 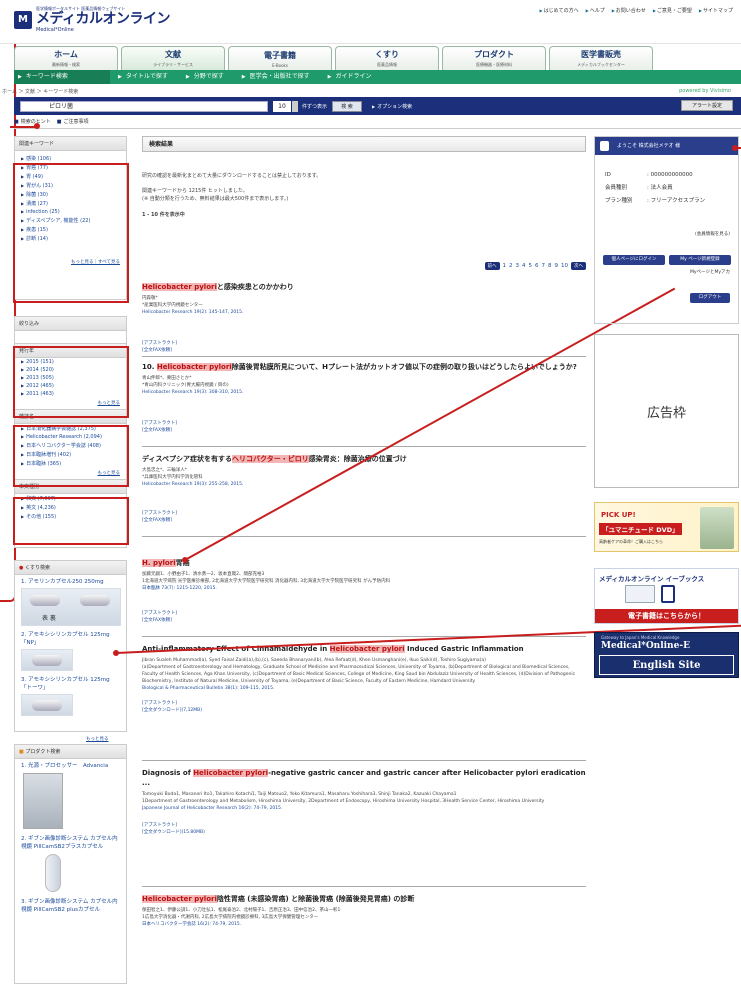 What do you see at coordinates (206, 77) in the screenshot?
I see `subnav-field: 分野で探す` at bounding box center [206, 77].